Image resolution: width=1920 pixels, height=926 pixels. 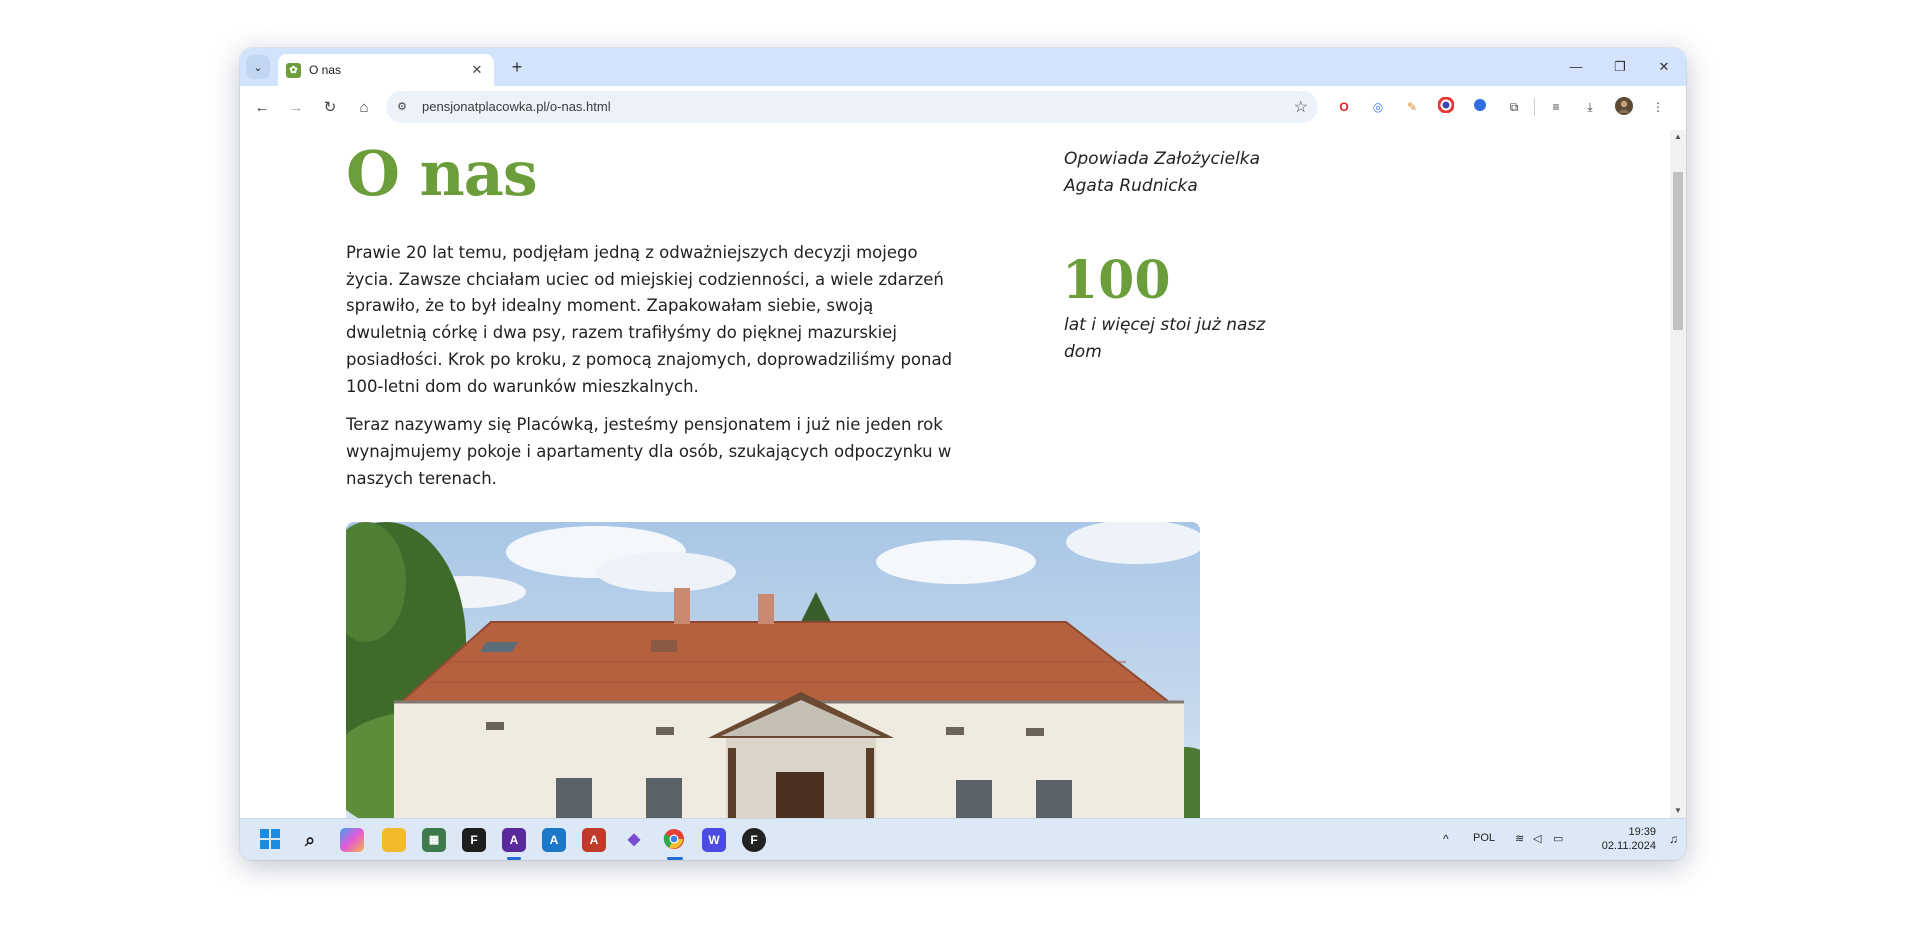 I want to click on leaf-logo-icon: ✿, so click(x=293, y=70).